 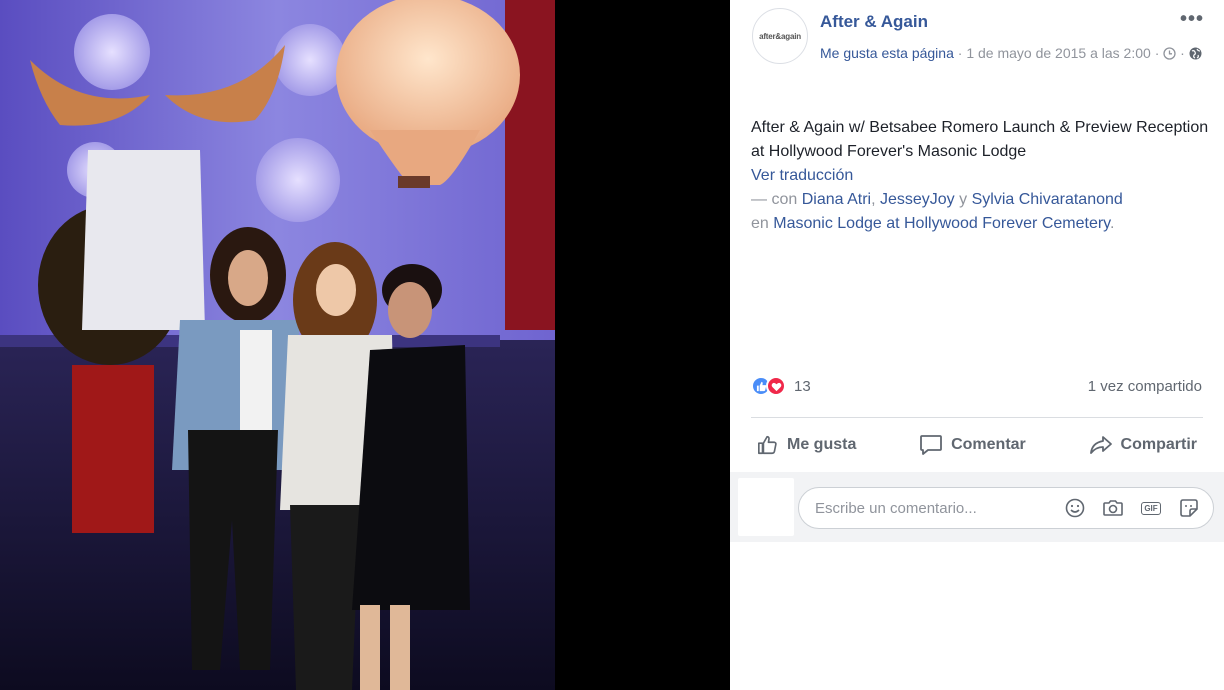 What do you see at coordinates (776, 386) in the screenshot?
I see `love-reaction-icon` at bounding box center [776, 386].